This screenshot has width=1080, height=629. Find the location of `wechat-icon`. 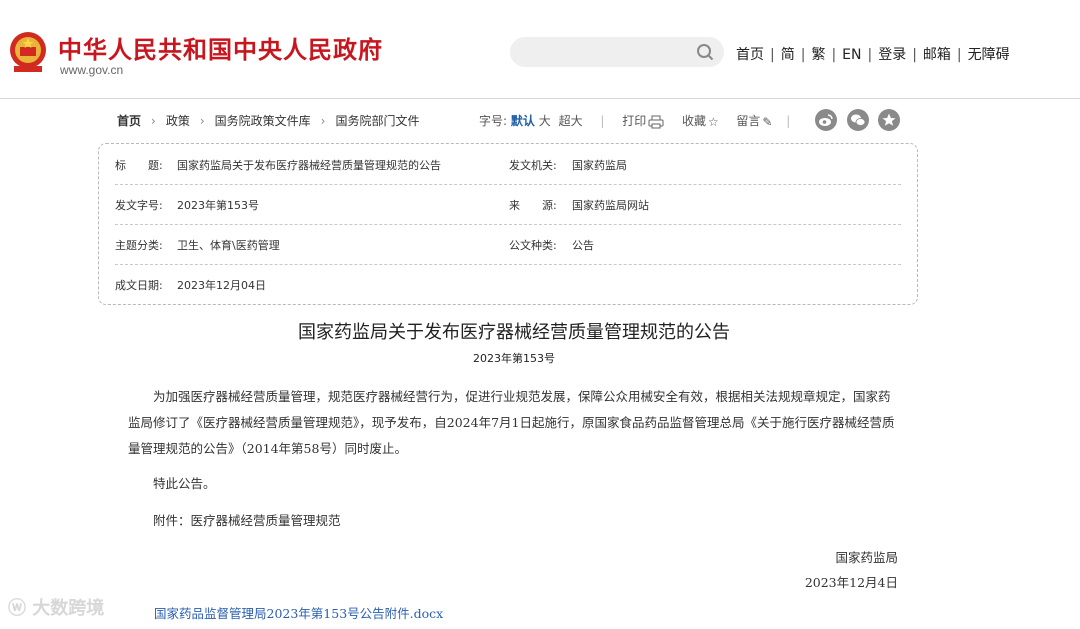

wechat-icon is located at coordinates (858, 120).